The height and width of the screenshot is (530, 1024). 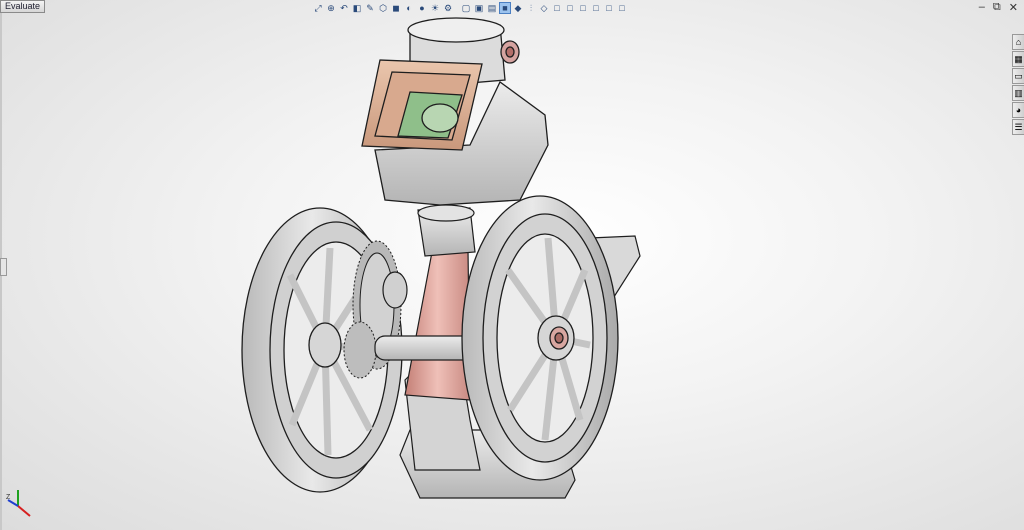 What do you see at coordinates (570, 8) in the screenshot?
I see `top-view-icon: □` at bounding box center [570, 8].